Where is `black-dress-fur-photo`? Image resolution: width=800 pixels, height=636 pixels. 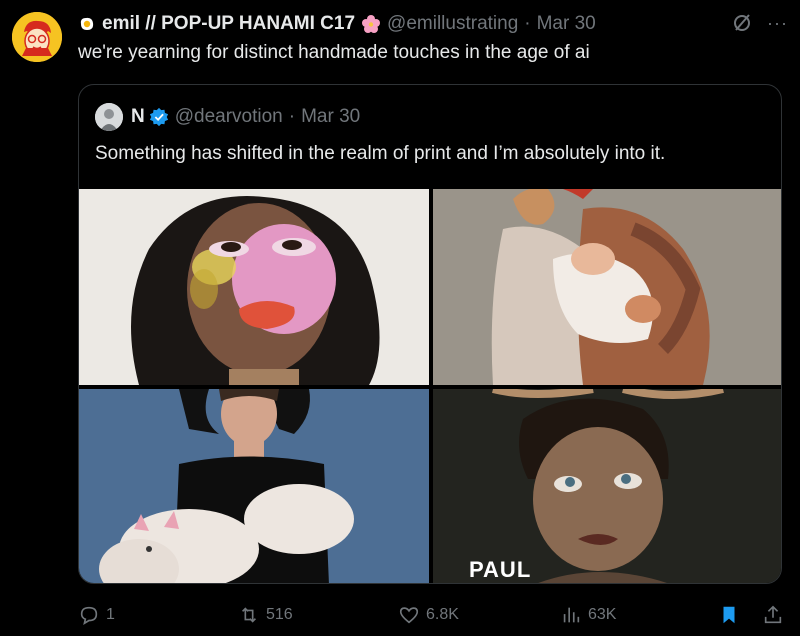 black-dress-fur-photo is located at coordinates (254, 486).